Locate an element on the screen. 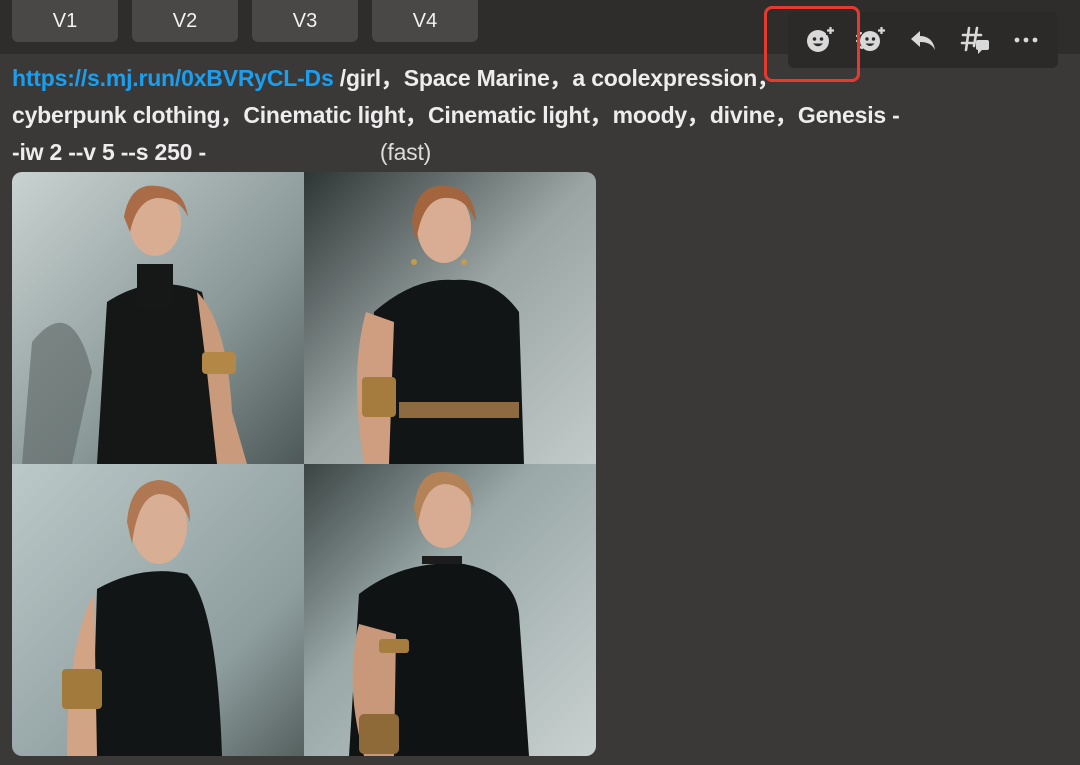 This screenshot has width=1080, height=765. reply-button is located at coordinates (923, 40).